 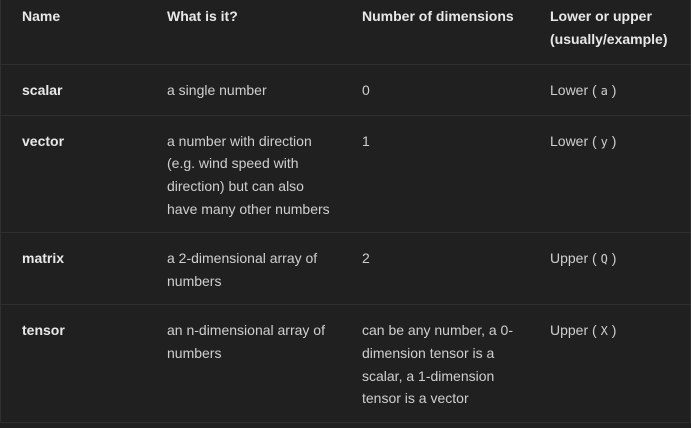 I want to click on cell-what: a single number, so click(x=243, y=90).